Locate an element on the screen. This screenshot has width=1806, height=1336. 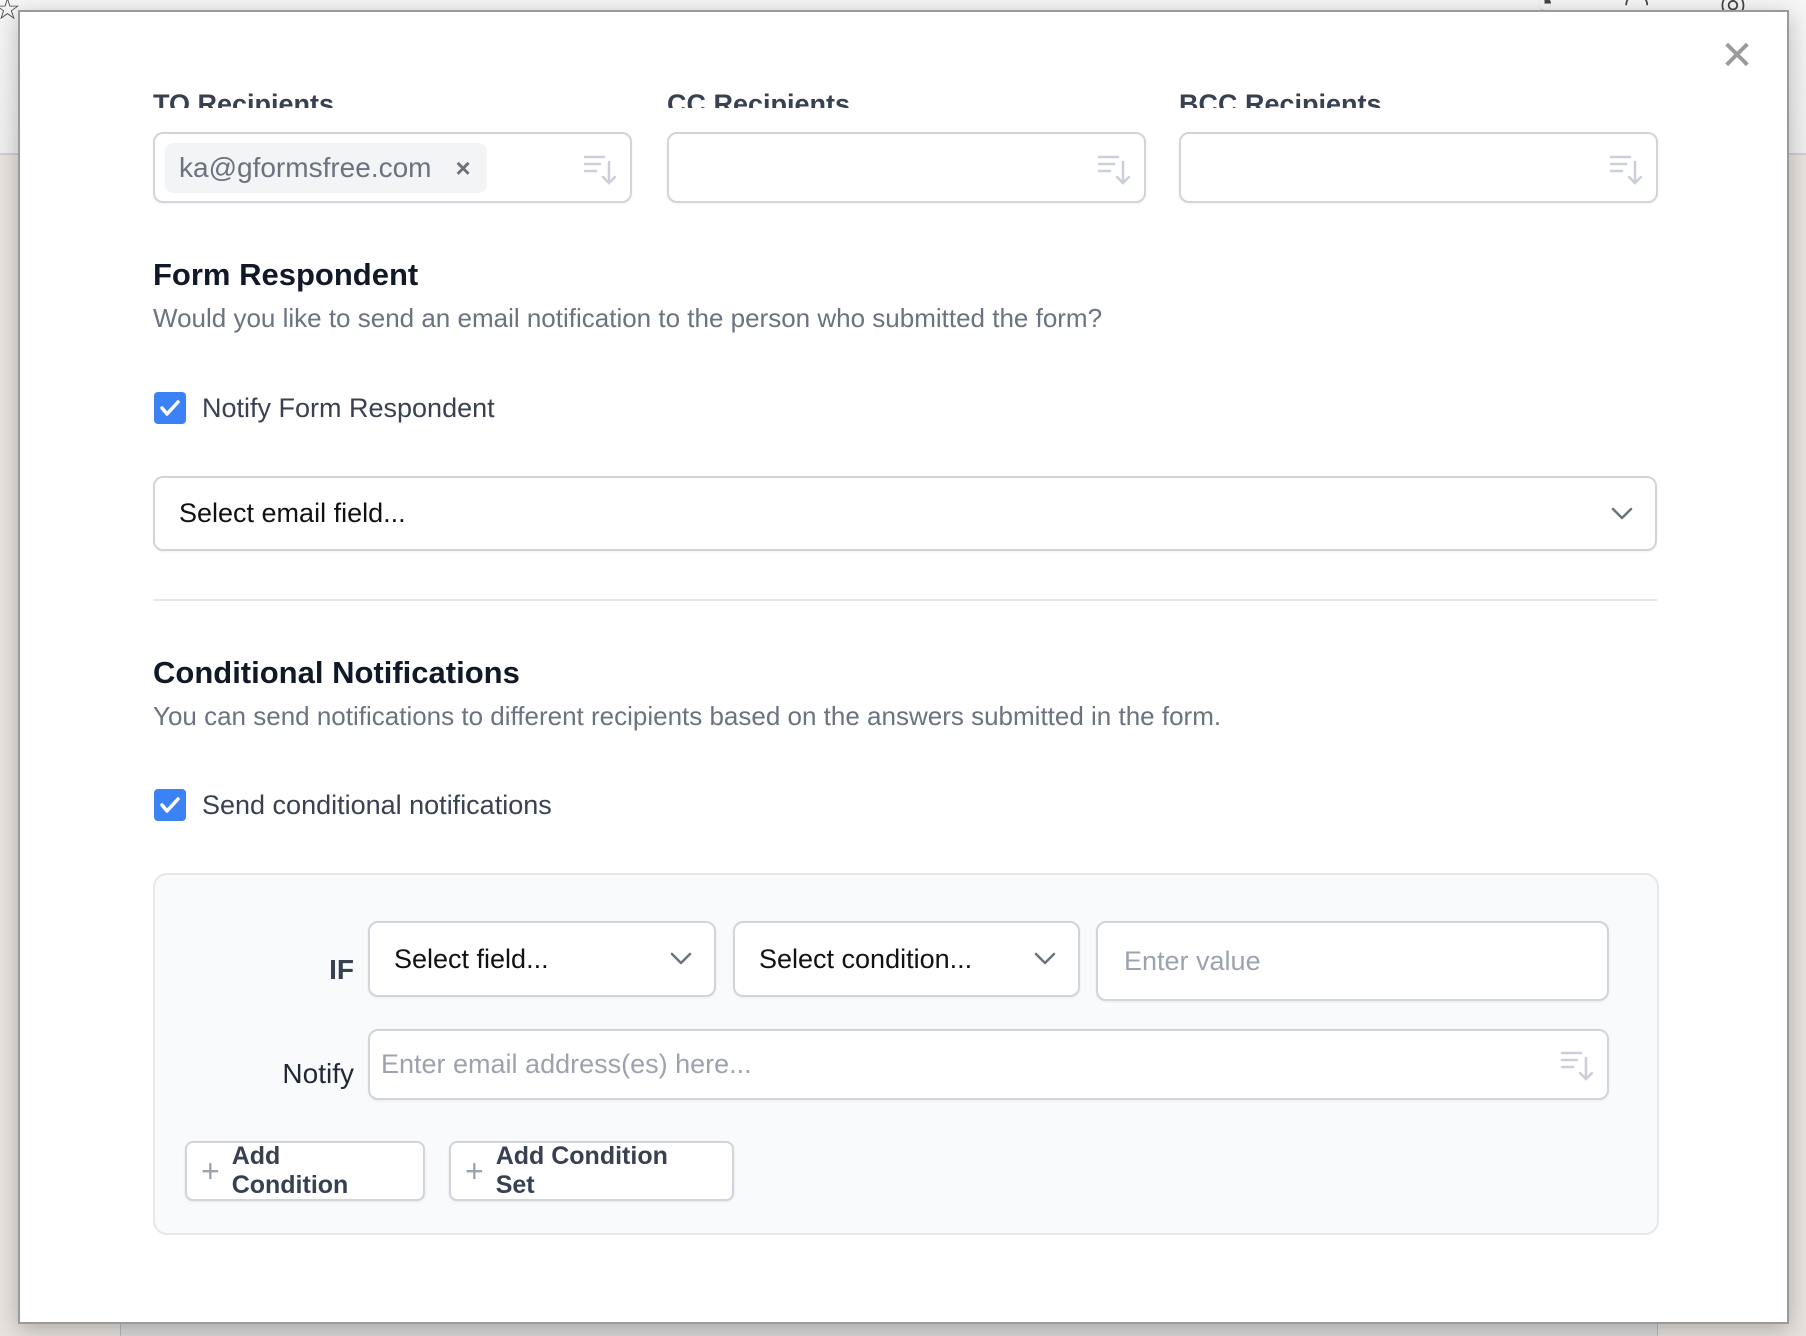
bcc-recipients-input is located at coordinates (1418, 167).